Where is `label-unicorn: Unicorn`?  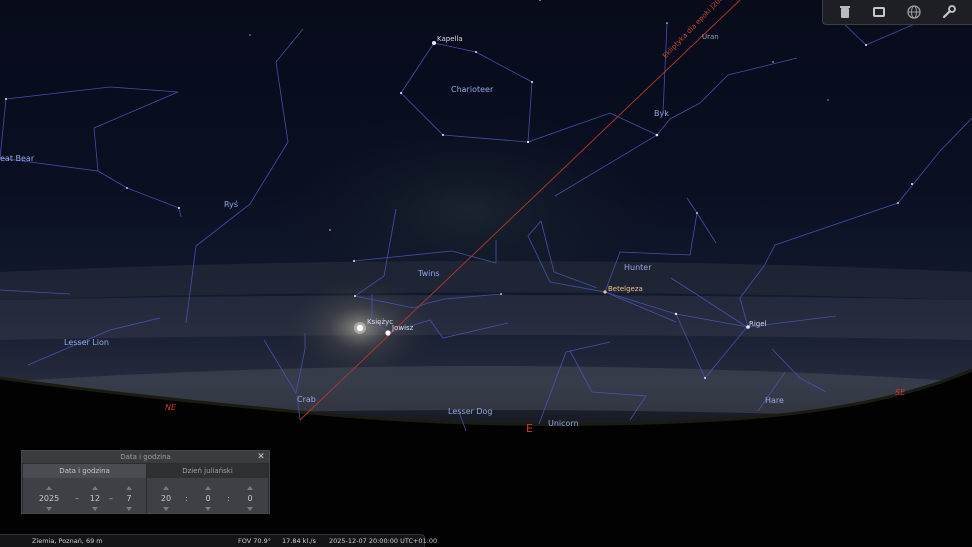 label-unicorn: Unicorn is located at coordinates (563, 423).